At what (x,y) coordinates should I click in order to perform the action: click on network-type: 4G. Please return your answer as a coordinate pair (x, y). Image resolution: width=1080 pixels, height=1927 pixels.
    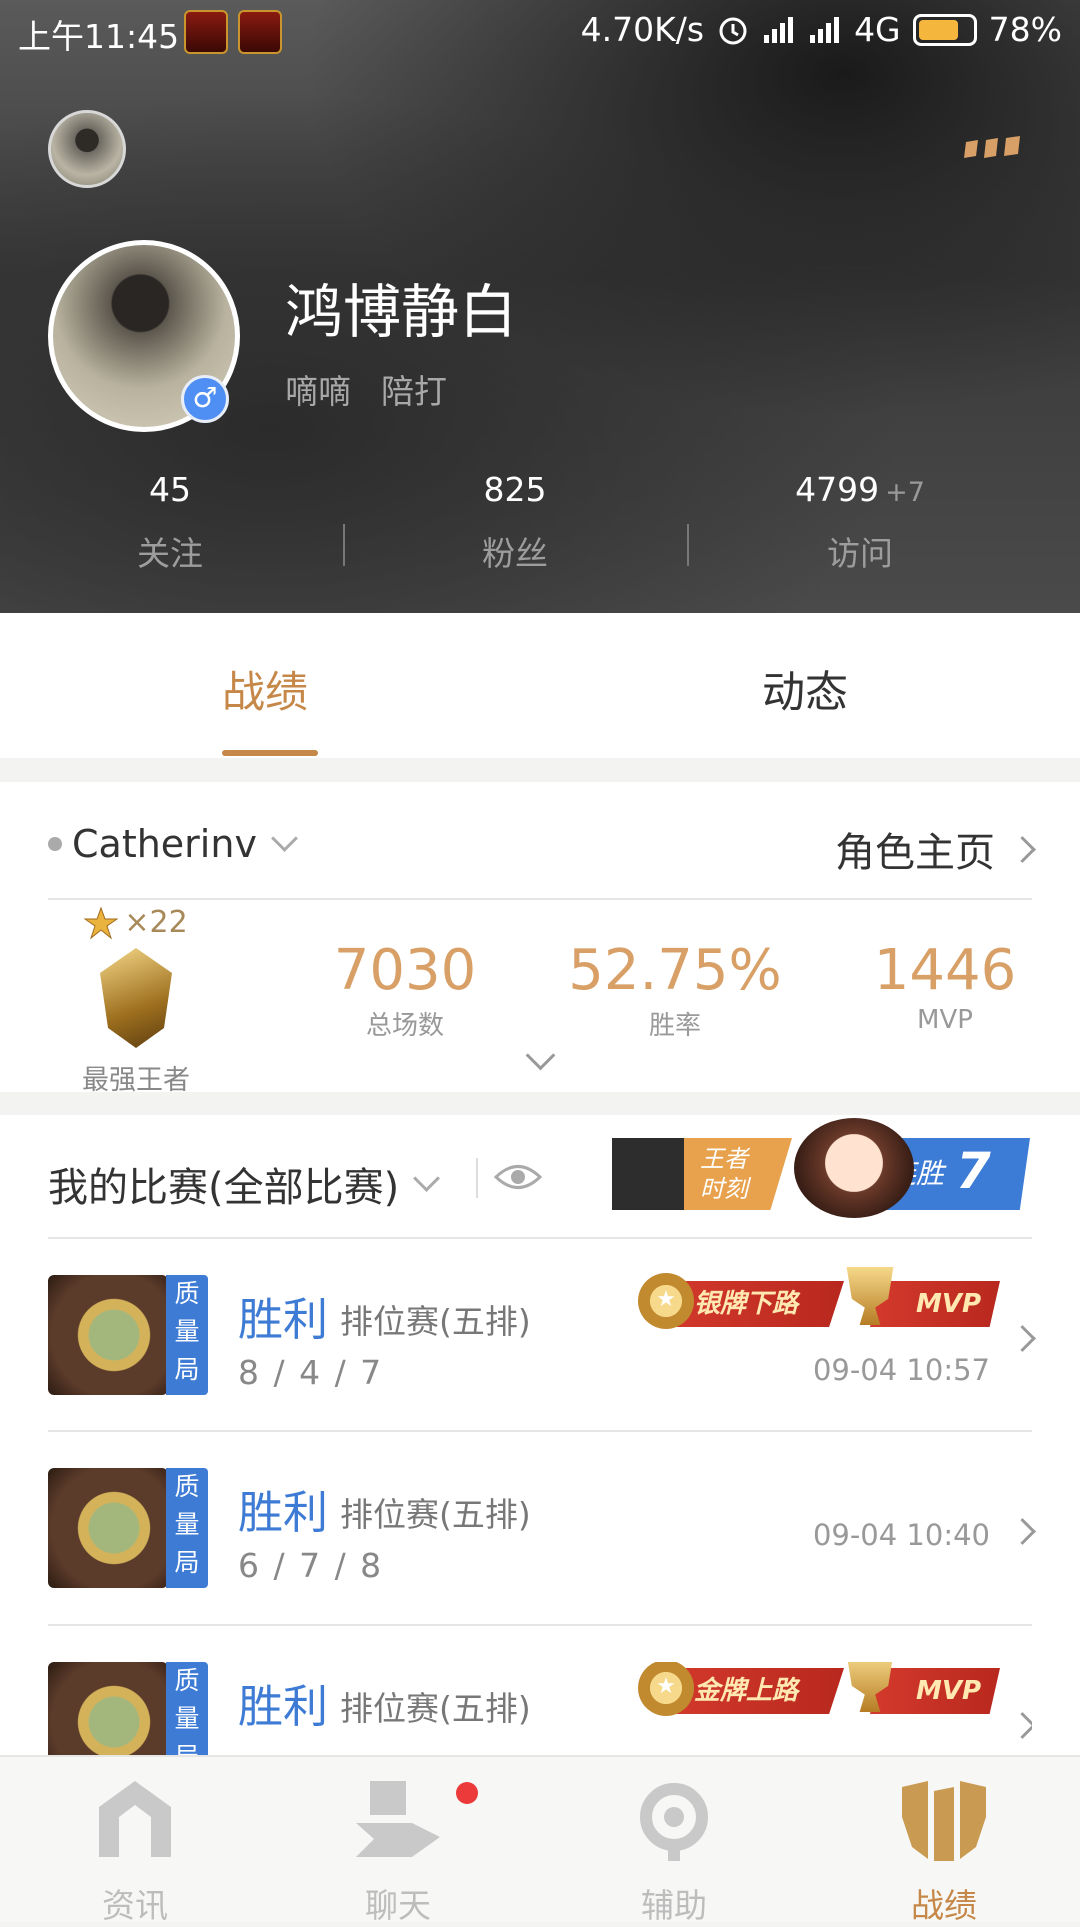
    Looking at the image, I should click on (877, 29).